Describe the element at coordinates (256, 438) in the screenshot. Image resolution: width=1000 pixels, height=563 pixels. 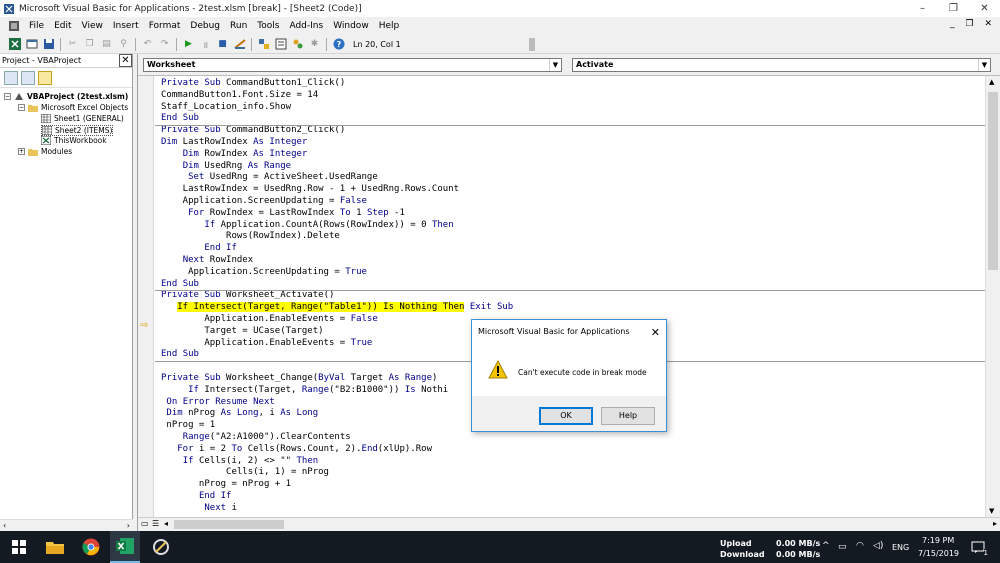
I see `code-line: Range("A2:A1000").ClearContents` at that location.